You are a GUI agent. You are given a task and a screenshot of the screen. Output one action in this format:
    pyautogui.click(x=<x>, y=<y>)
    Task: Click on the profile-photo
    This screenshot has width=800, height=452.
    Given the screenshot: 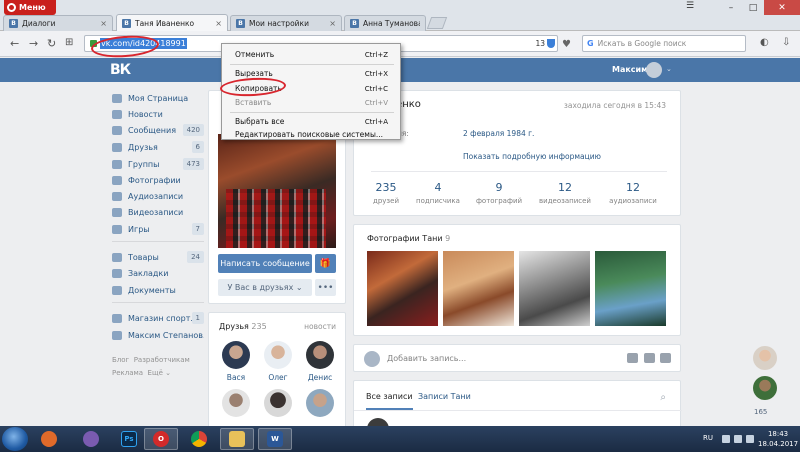 What is the action you would take?
    pyautogui.click(x=277, y=191)
    